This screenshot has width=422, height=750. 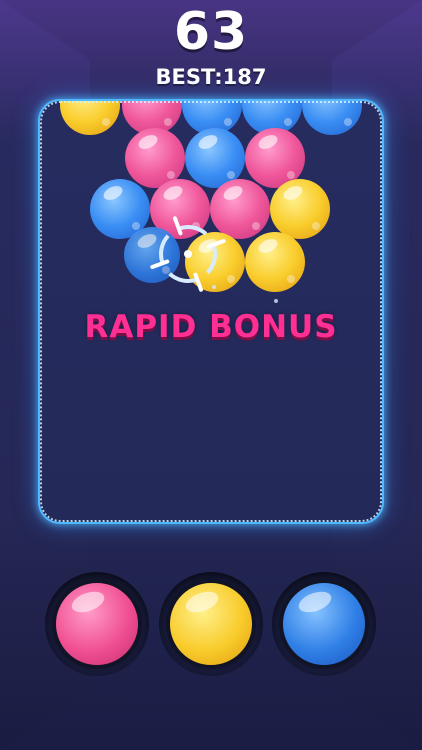 What do you see at coordinates (211, 32) in the screenshot?
I see `score-display: 63` at bounding box center [211, 32].